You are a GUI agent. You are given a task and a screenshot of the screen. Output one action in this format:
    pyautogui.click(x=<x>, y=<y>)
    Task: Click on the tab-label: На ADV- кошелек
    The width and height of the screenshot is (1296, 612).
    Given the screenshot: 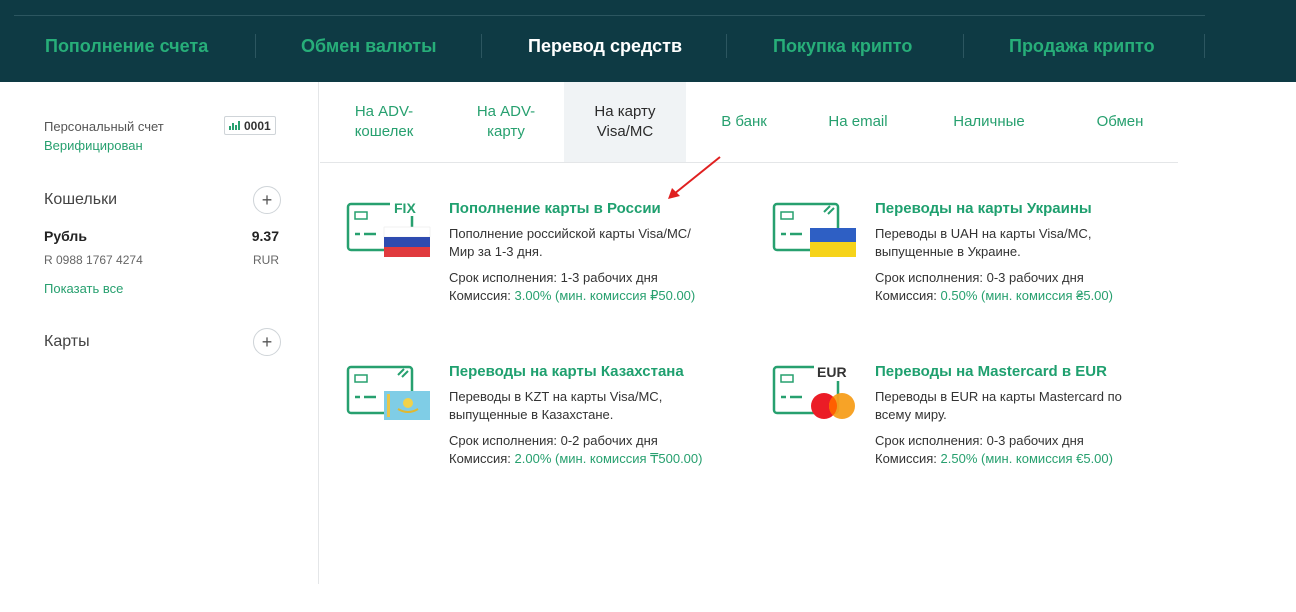 What is the action you would take?
    pyautogui.click(x=384, y=121)
    